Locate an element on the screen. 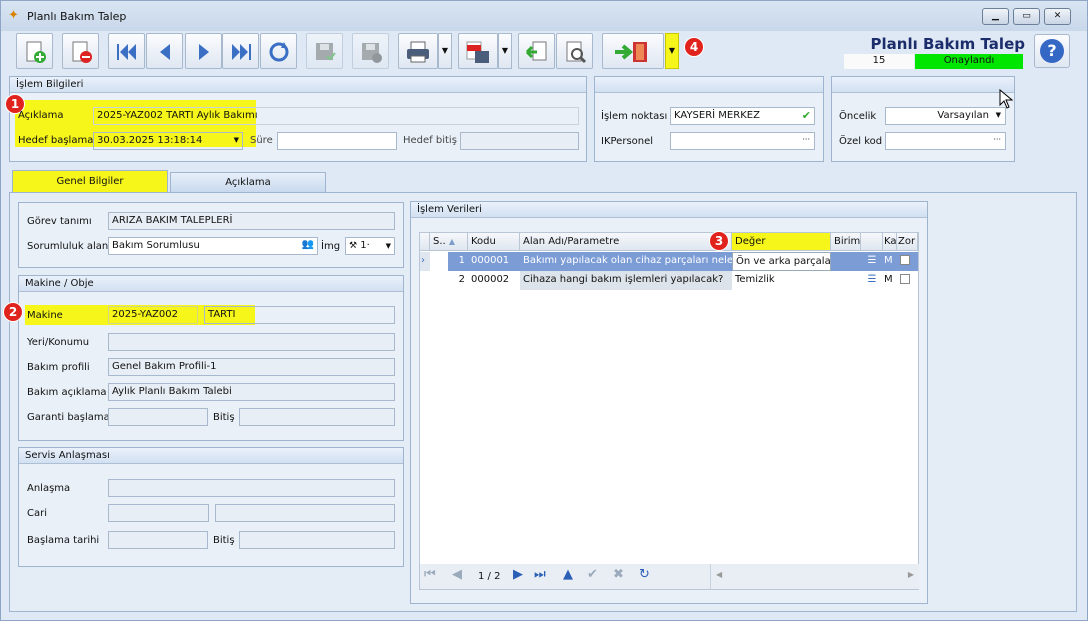  close-button: ✕ is located at coordinates (1057, 16).